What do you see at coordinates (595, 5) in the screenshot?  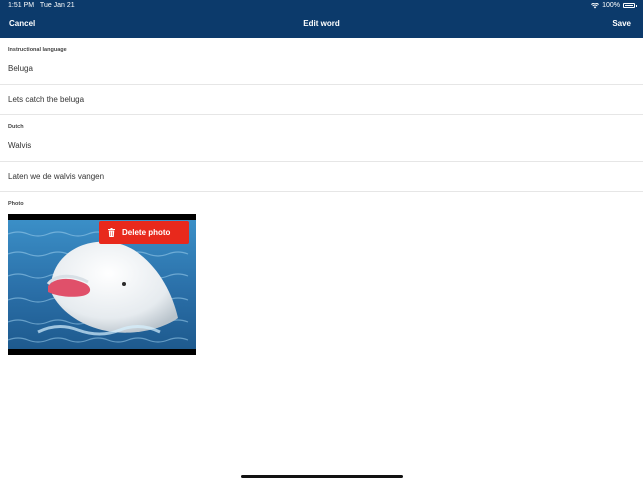 I see `wifi-icon` at bounding box center [595, 5].